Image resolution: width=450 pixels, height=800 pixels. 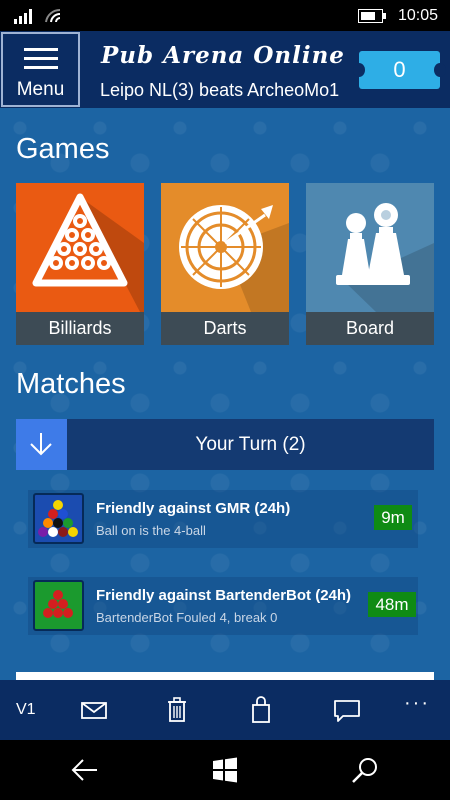 I want to click on start-button, so click(x=226, y=770).